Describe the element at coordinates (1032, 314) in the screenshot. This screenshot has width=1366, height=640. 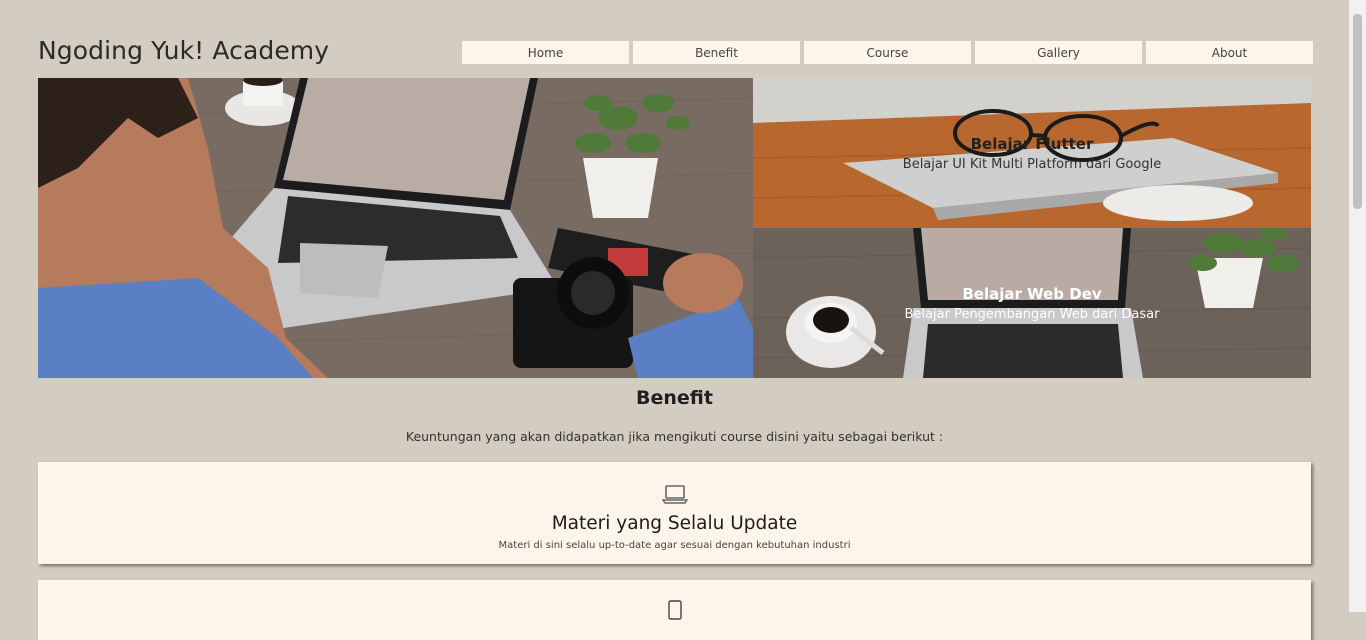
I see `course-subtitle: Belajar Pengembangan Web dari Dasar` at that location.